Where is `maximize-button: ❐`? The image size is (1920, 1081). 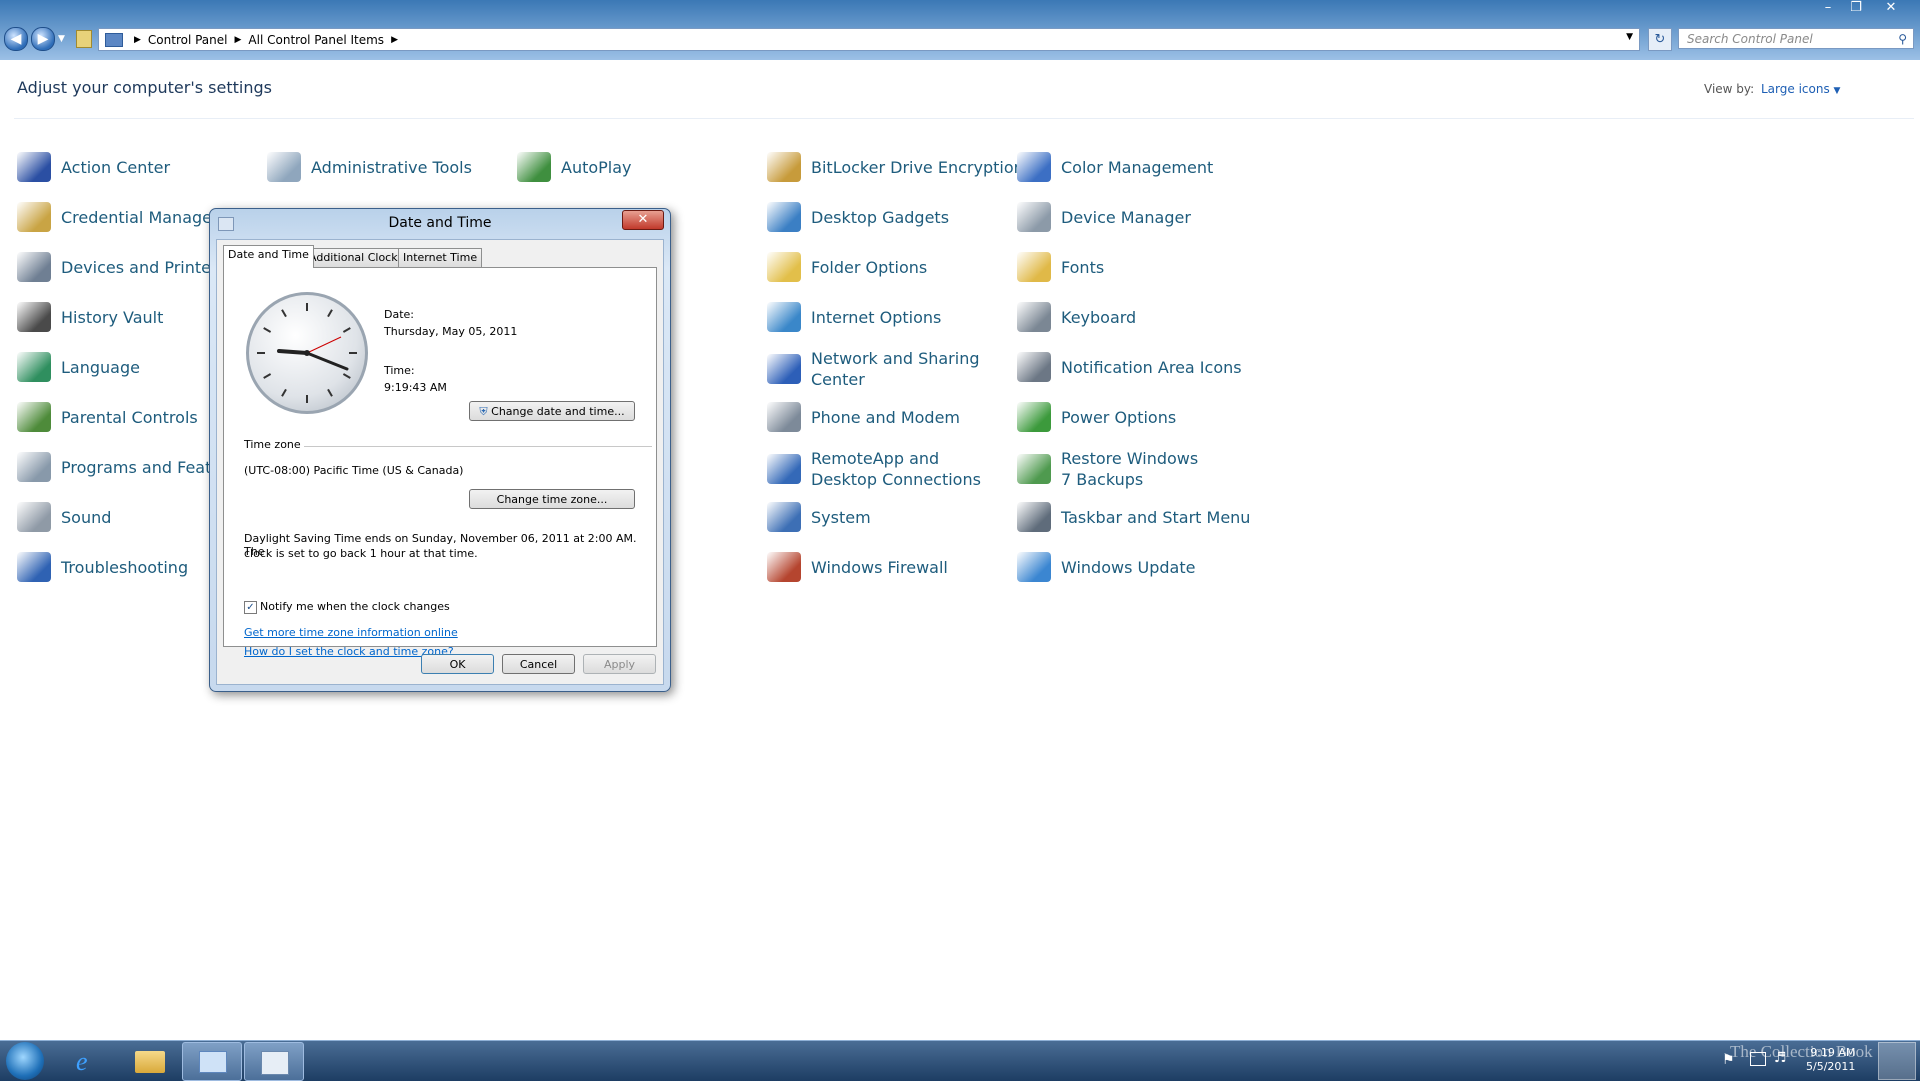 maximize-button: ❐ is located at coordinates (1856, 8).